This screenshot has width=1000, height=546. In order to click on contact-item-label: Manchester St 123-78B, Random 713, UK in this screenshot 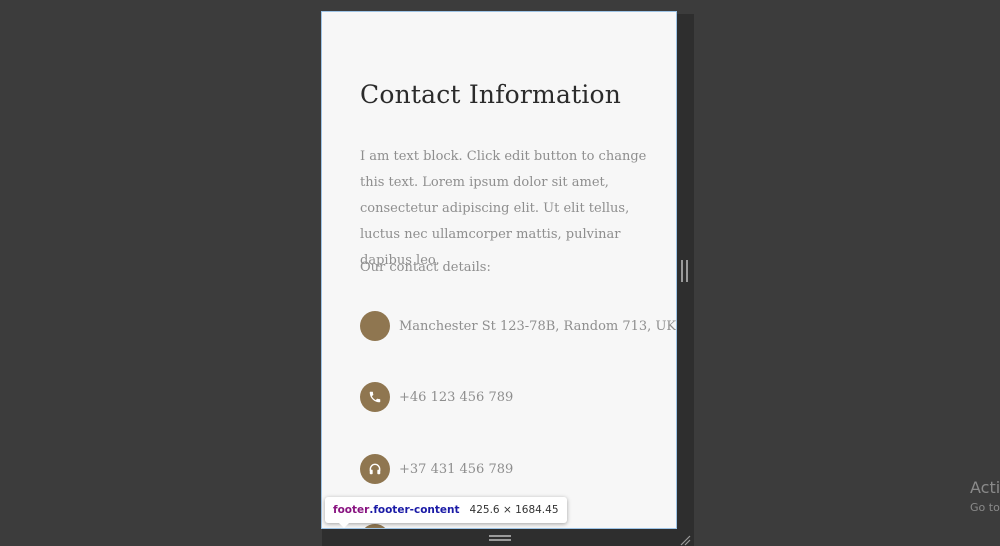, I will do `click(538, 326)`.